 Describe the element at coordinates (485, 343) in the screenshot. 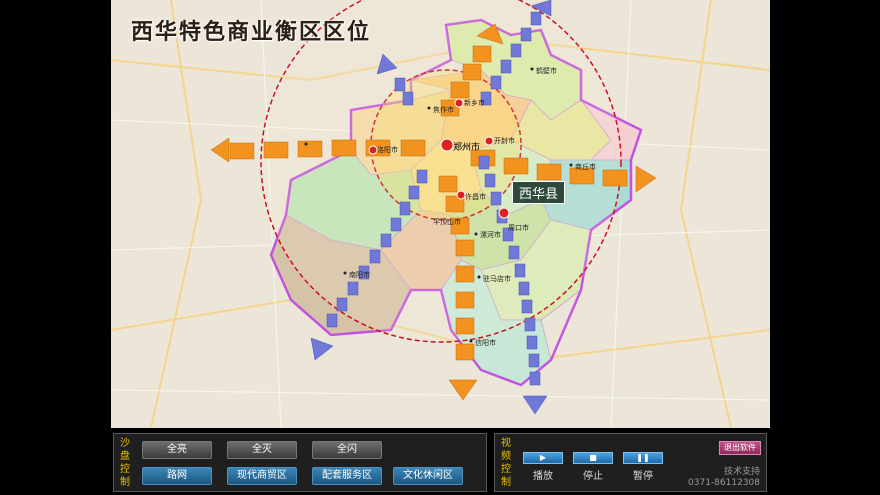

I see `city-label-xinyang: 信阳市` at that location.